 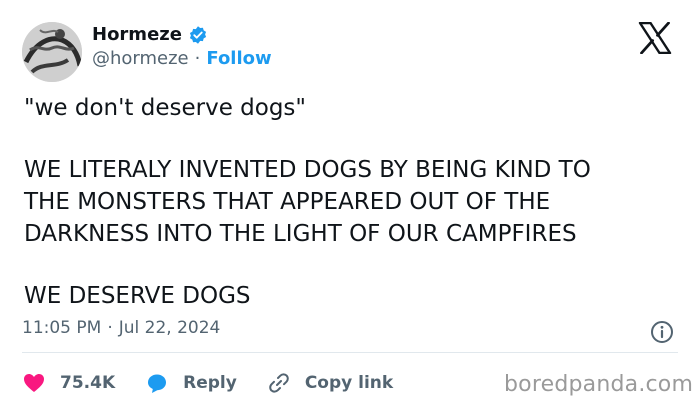 I want to click on watermark: boredpanda.com, so click(x=599, y=384).